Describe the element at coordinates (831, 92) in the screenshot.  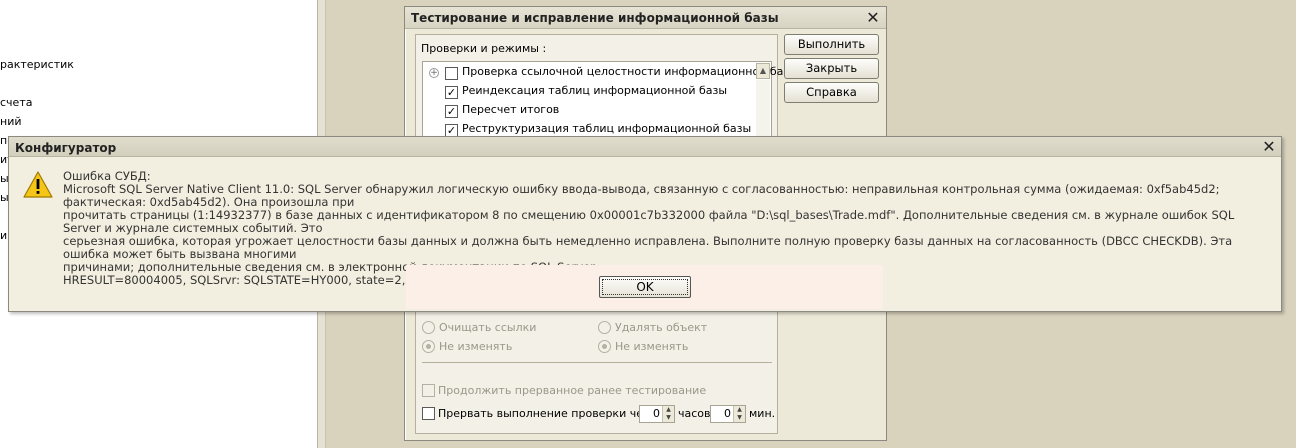
I see `help-button: Справка` at that location.